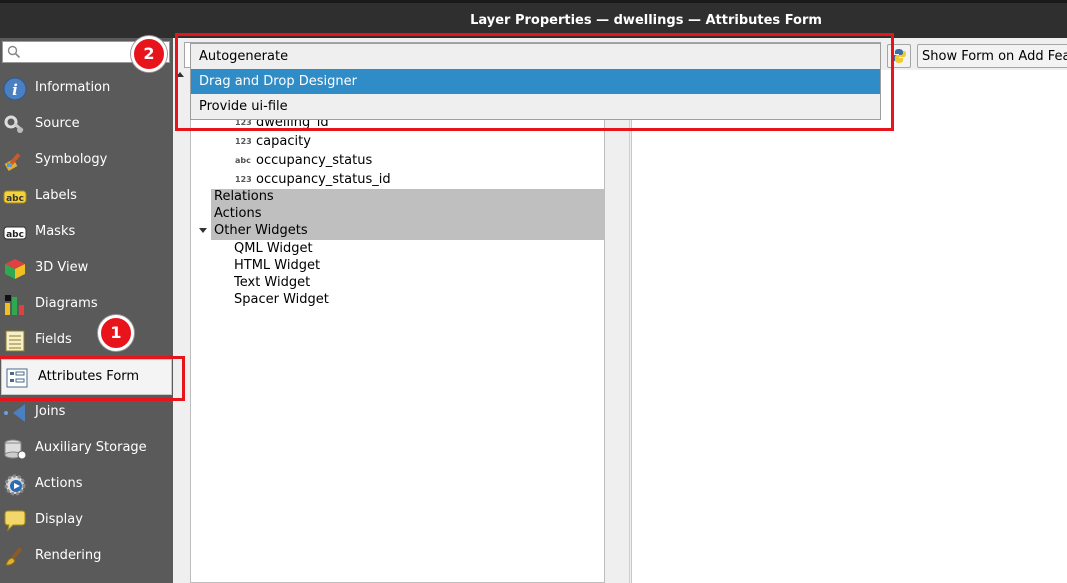 Image resolution: width=1067 pixels, height=583 pixels. I want to click on tree-field-item: capacity, so click(283, 141).